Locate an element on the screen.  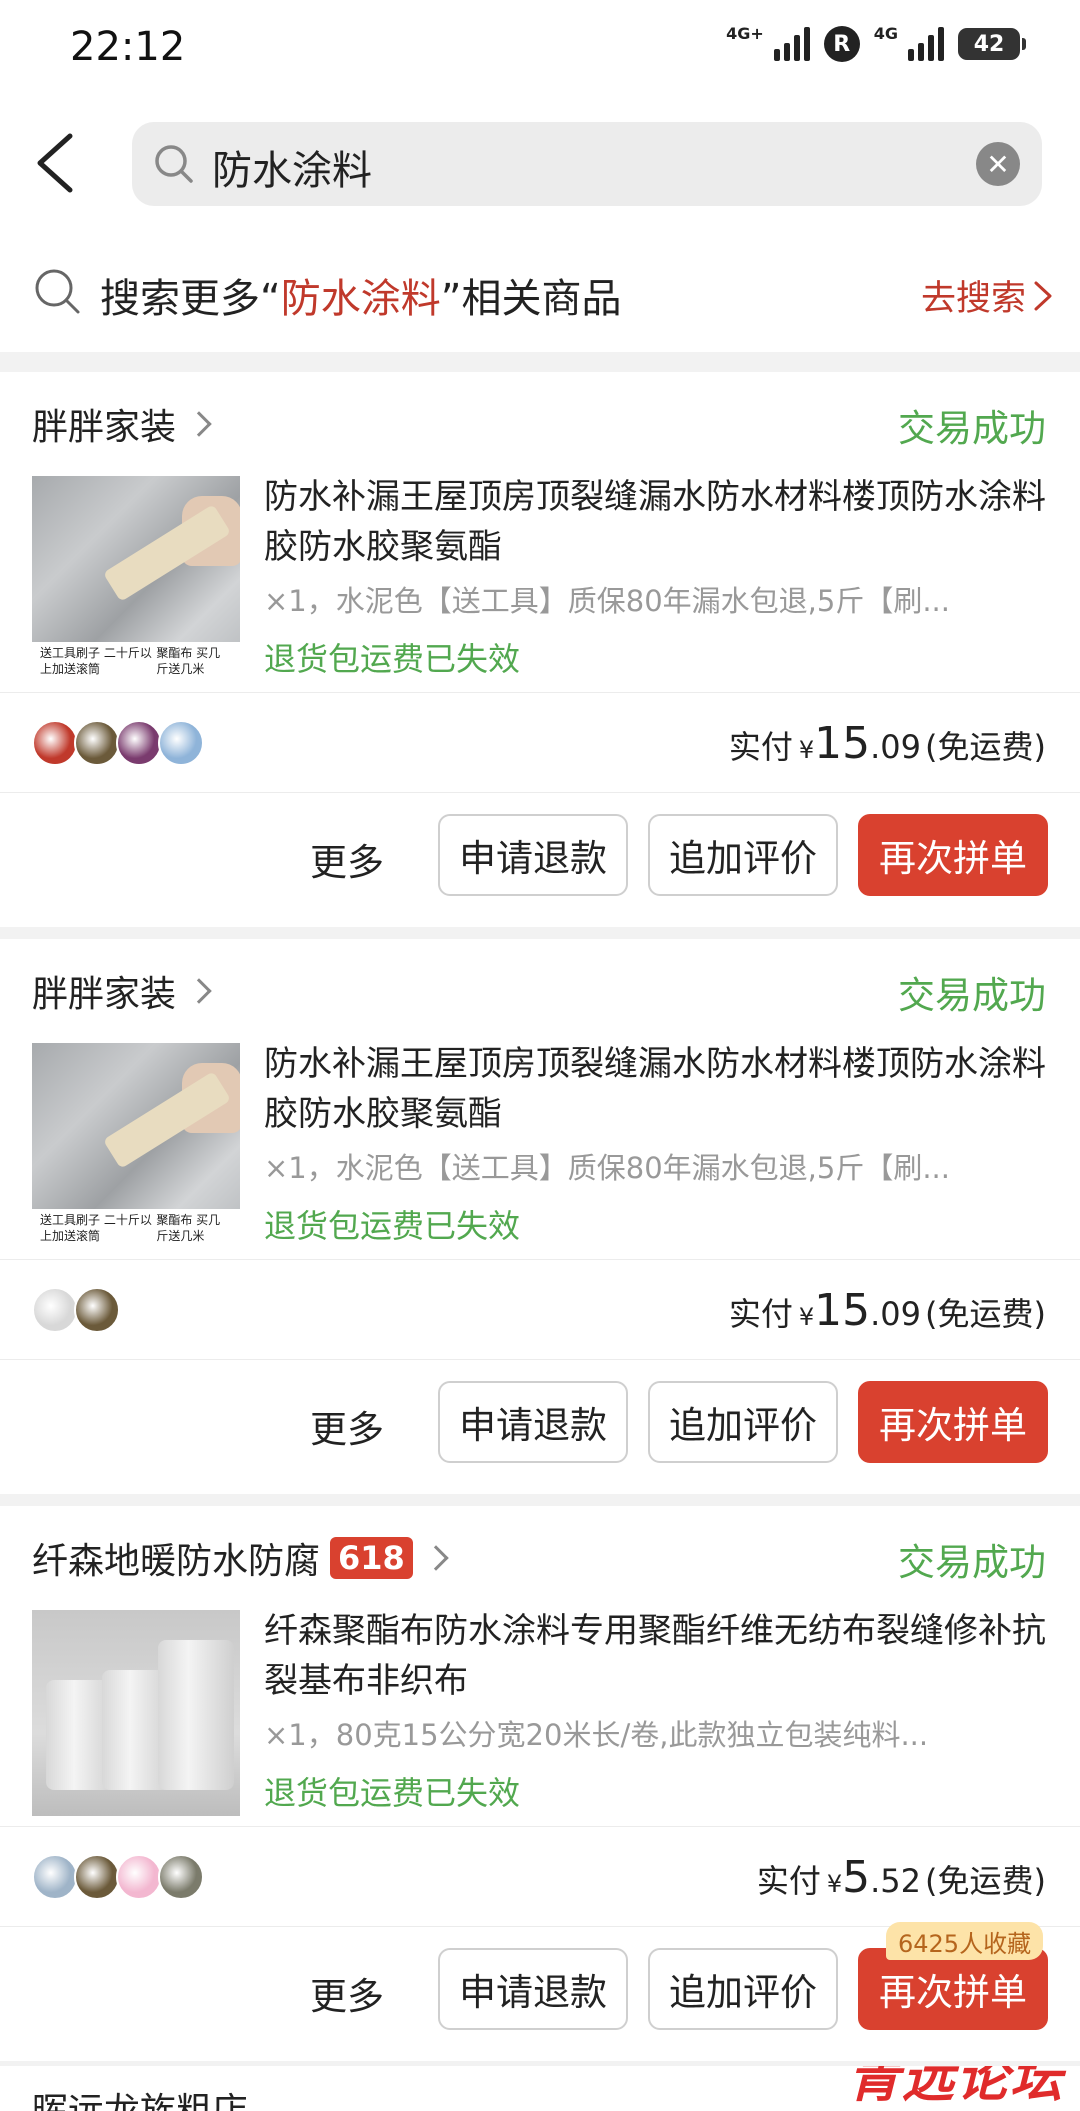
back-button is located at coordinates (58, 163).